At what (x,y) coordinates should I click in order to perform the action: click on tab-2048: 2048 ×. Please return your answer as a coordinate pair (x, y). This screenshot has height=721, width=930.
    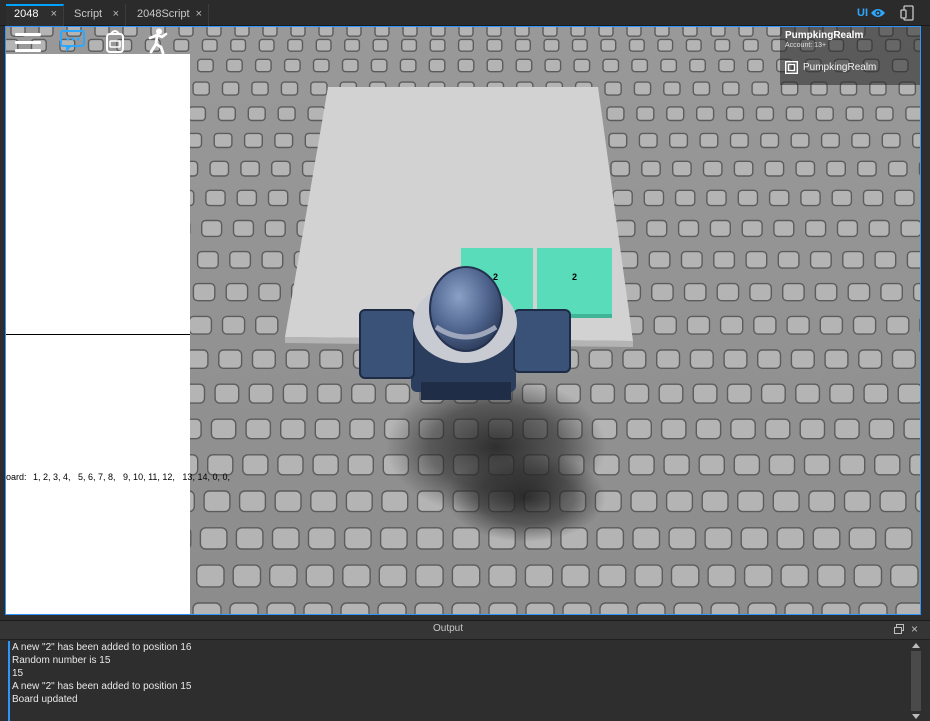
    Looking at the image, I should click on (35, 15).